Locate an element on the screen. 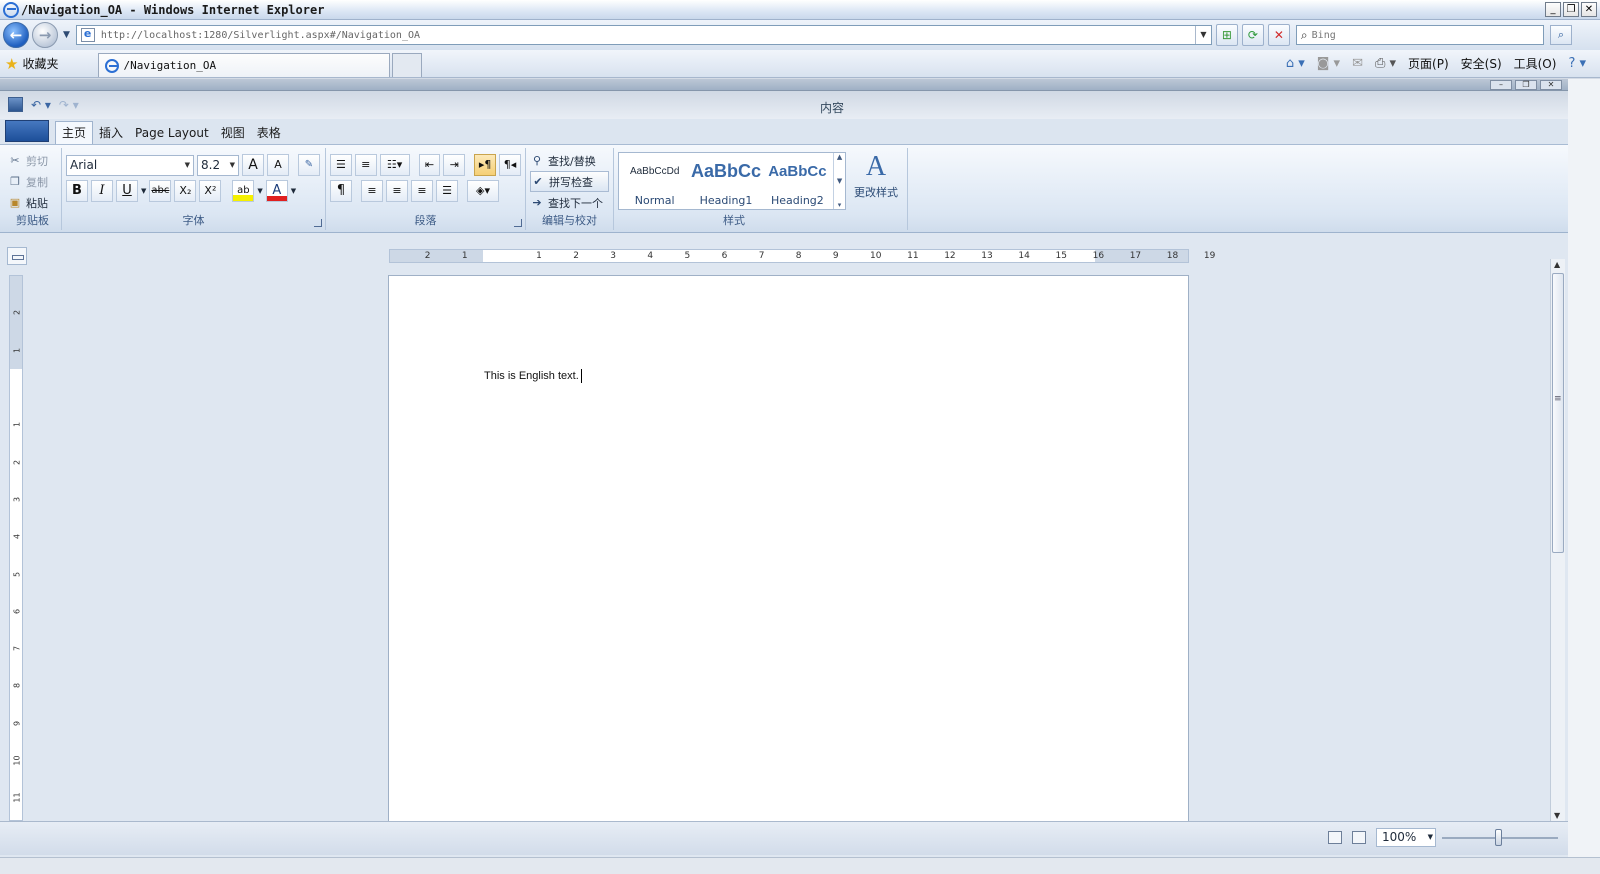  search-input: ⌕ Bing is located at coordinates (1419, 35).